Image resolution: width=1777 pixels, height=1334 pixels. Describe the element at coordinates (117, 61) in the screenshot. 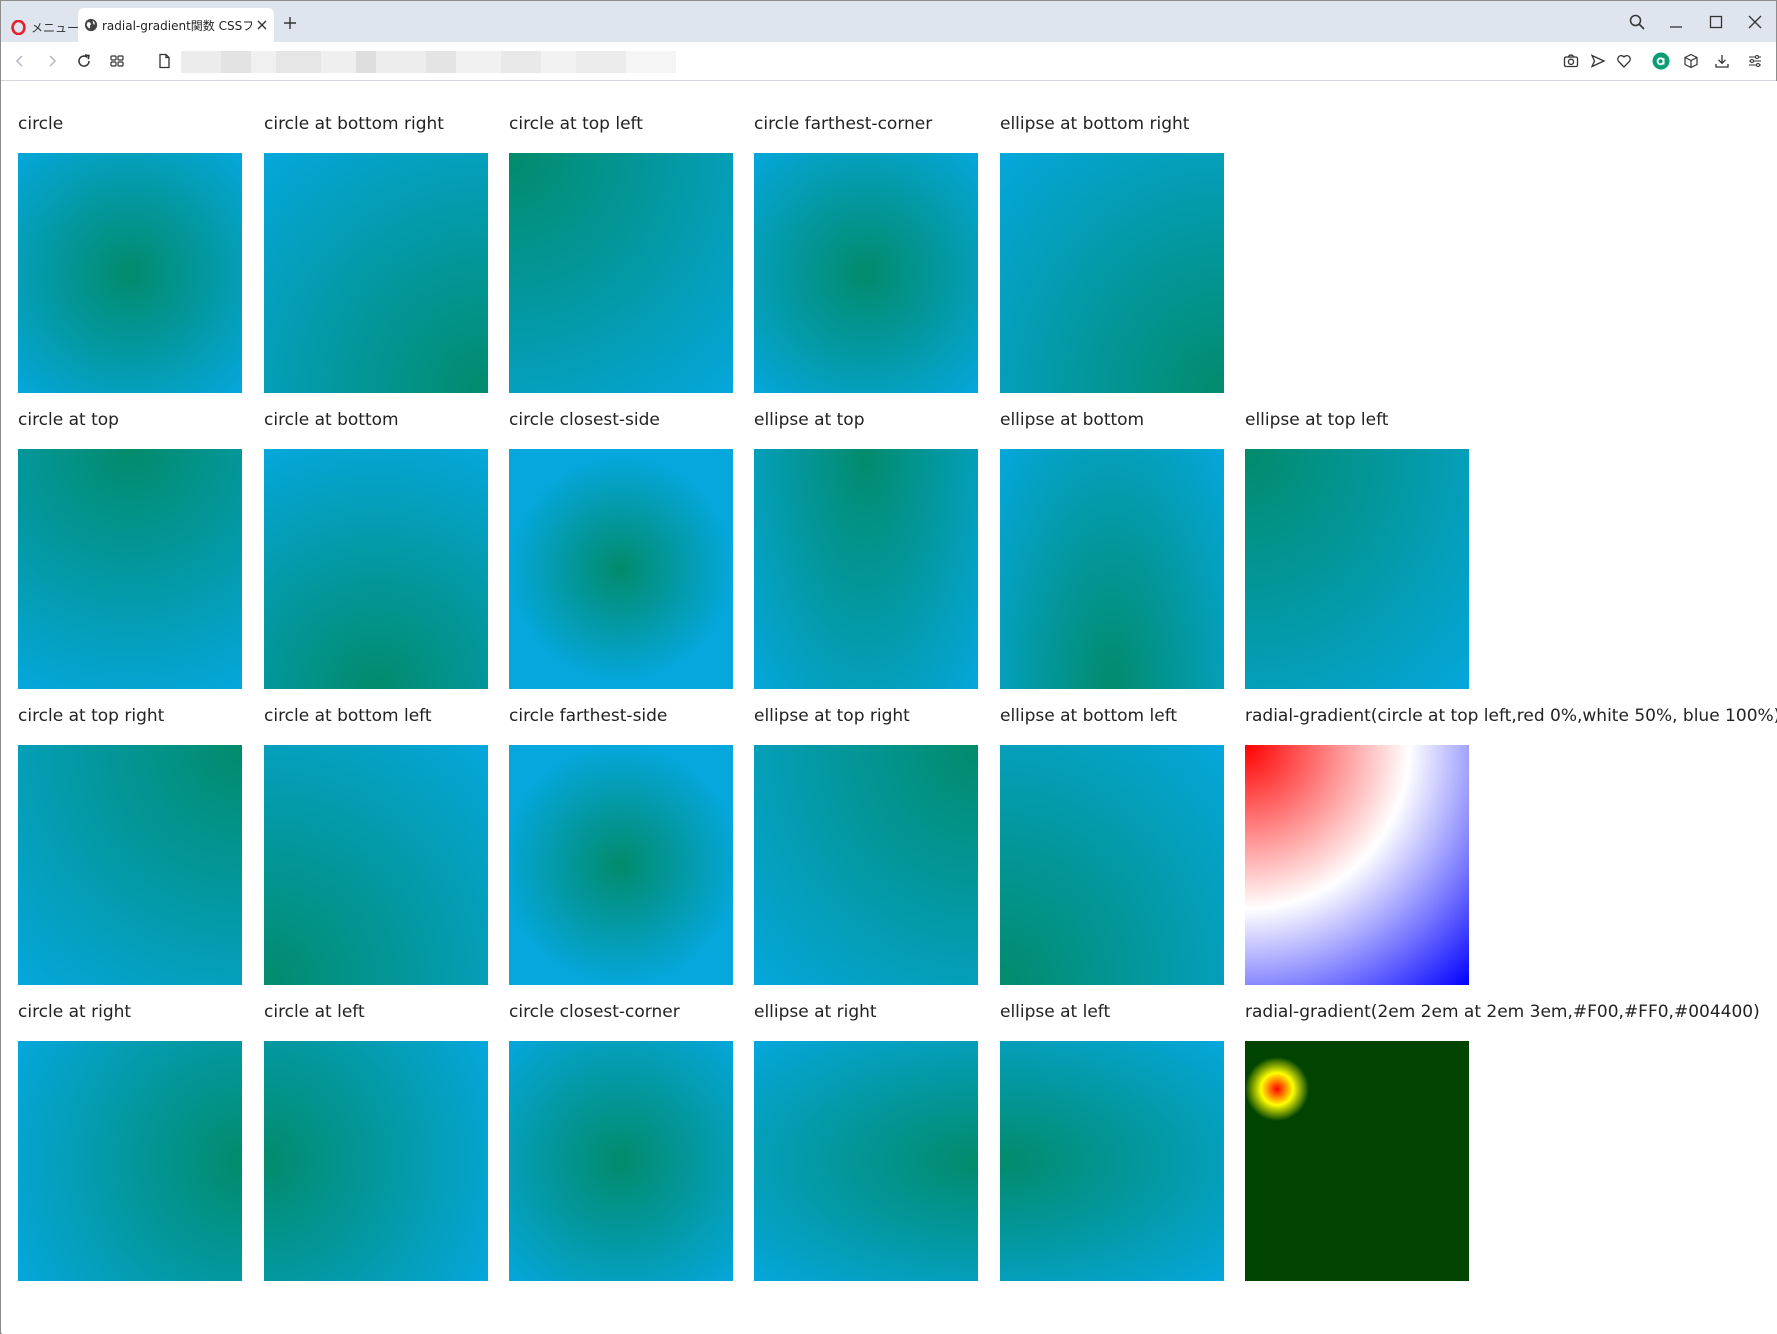

I see `speed-dial-icon` at that location.